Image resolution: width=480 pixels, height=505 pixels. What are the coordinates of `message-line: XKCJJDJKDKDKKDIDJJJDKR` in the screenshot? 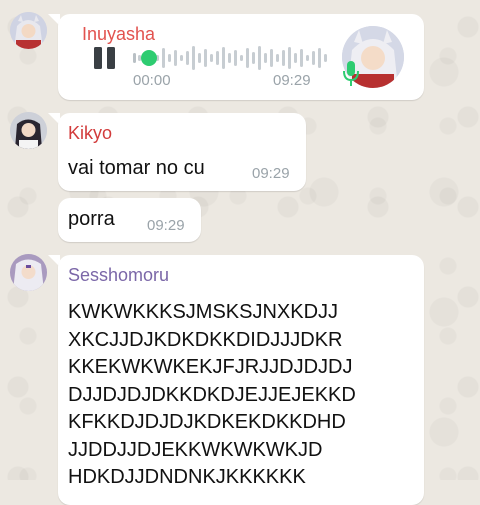 It's located at (205, 339).